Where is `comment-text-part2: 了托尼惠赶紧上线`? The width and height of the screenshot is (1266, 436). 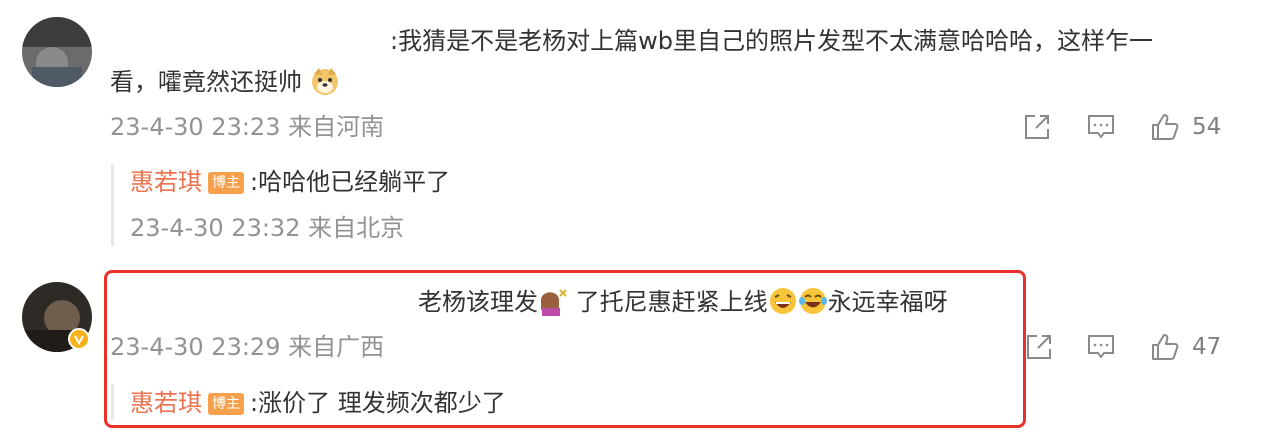 comment-text-part2: 了托尼惠赶紧上线 is located at coordinates (668, 302).